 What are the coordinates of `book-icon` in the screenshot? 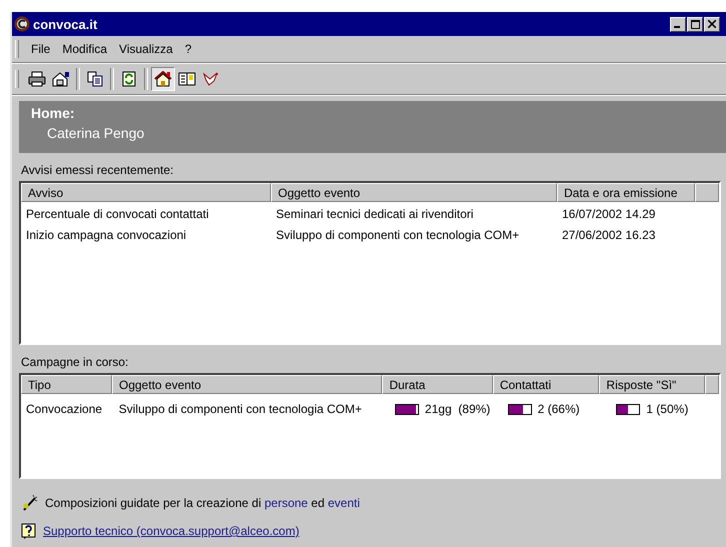 It's located at (187, 78).